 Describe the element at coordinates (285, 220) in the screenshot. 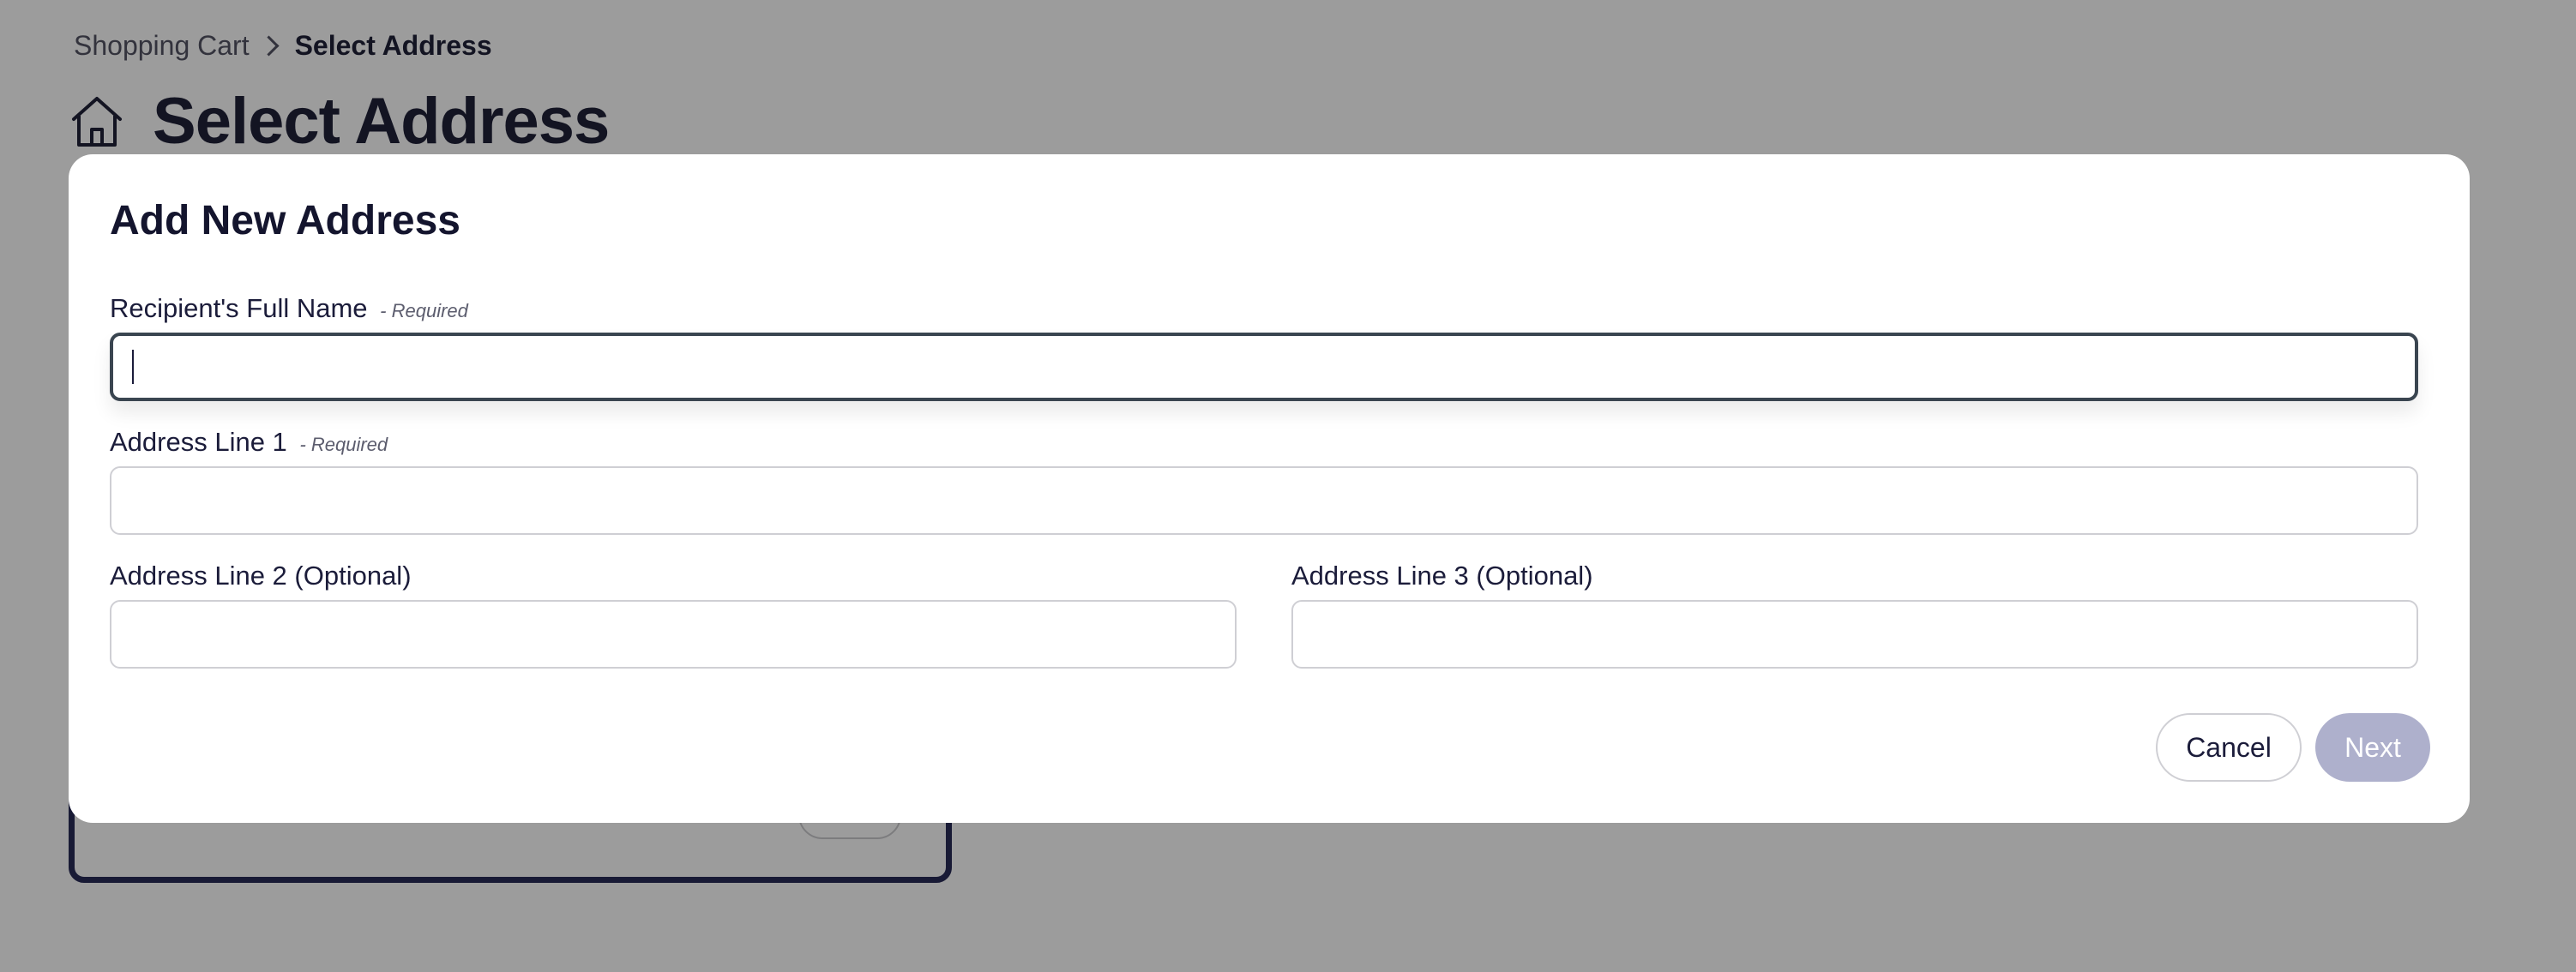

I see `modal-title: Add New Address` at that location.